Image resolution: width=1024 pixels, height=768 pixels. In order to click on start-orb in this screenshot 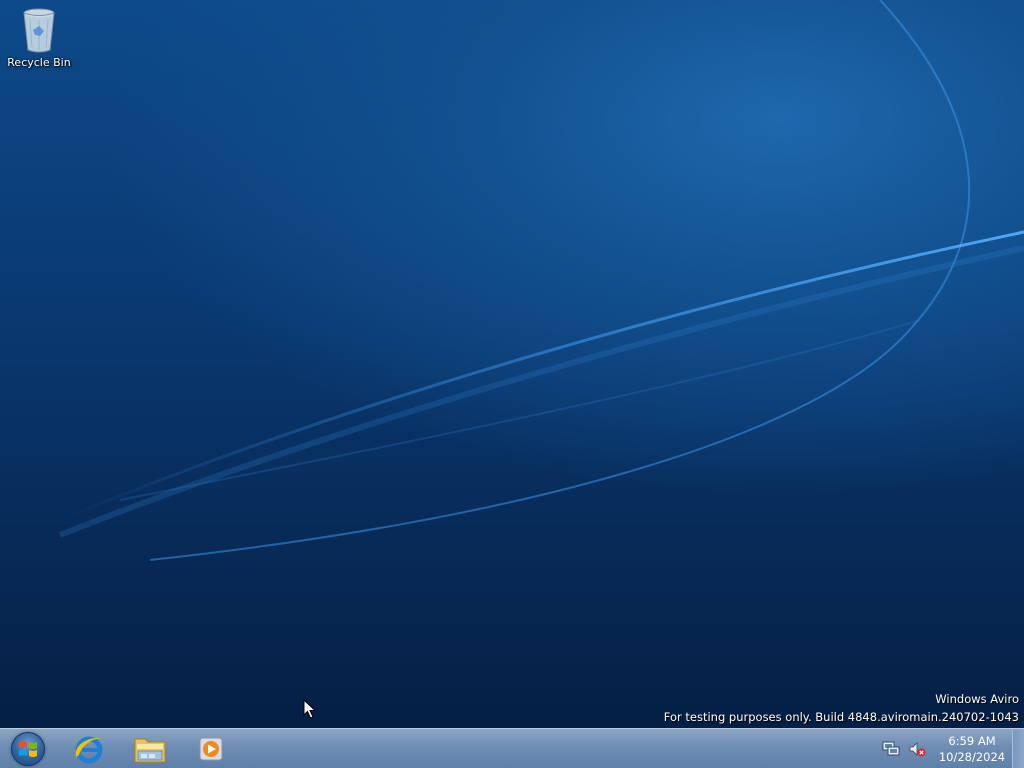, I will do `click(28, 749)`.